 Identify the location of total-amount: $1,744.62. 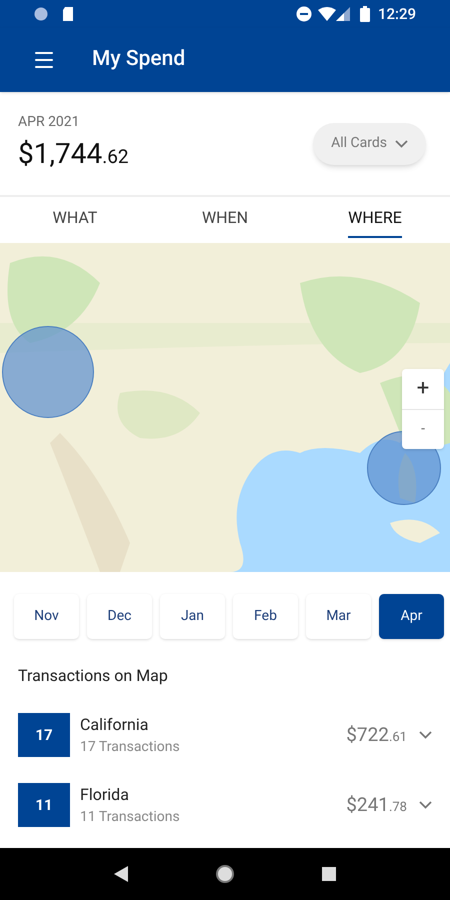
(73, 154).